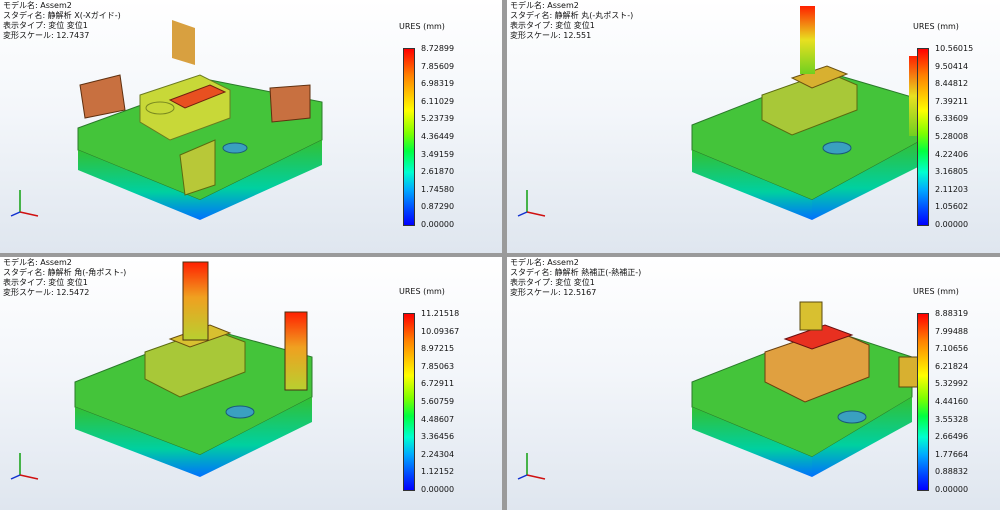  What do you see at coordinates (438, 472) in the screenshot?
I see `legend-value: 1.12152` at bounding box center [438, 472].